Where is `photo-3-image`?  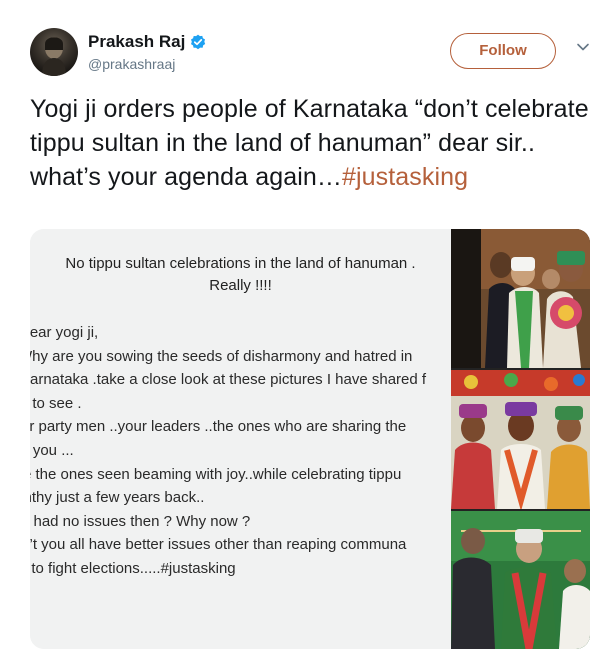
photo-3-image is located at coordinates (520, 580).